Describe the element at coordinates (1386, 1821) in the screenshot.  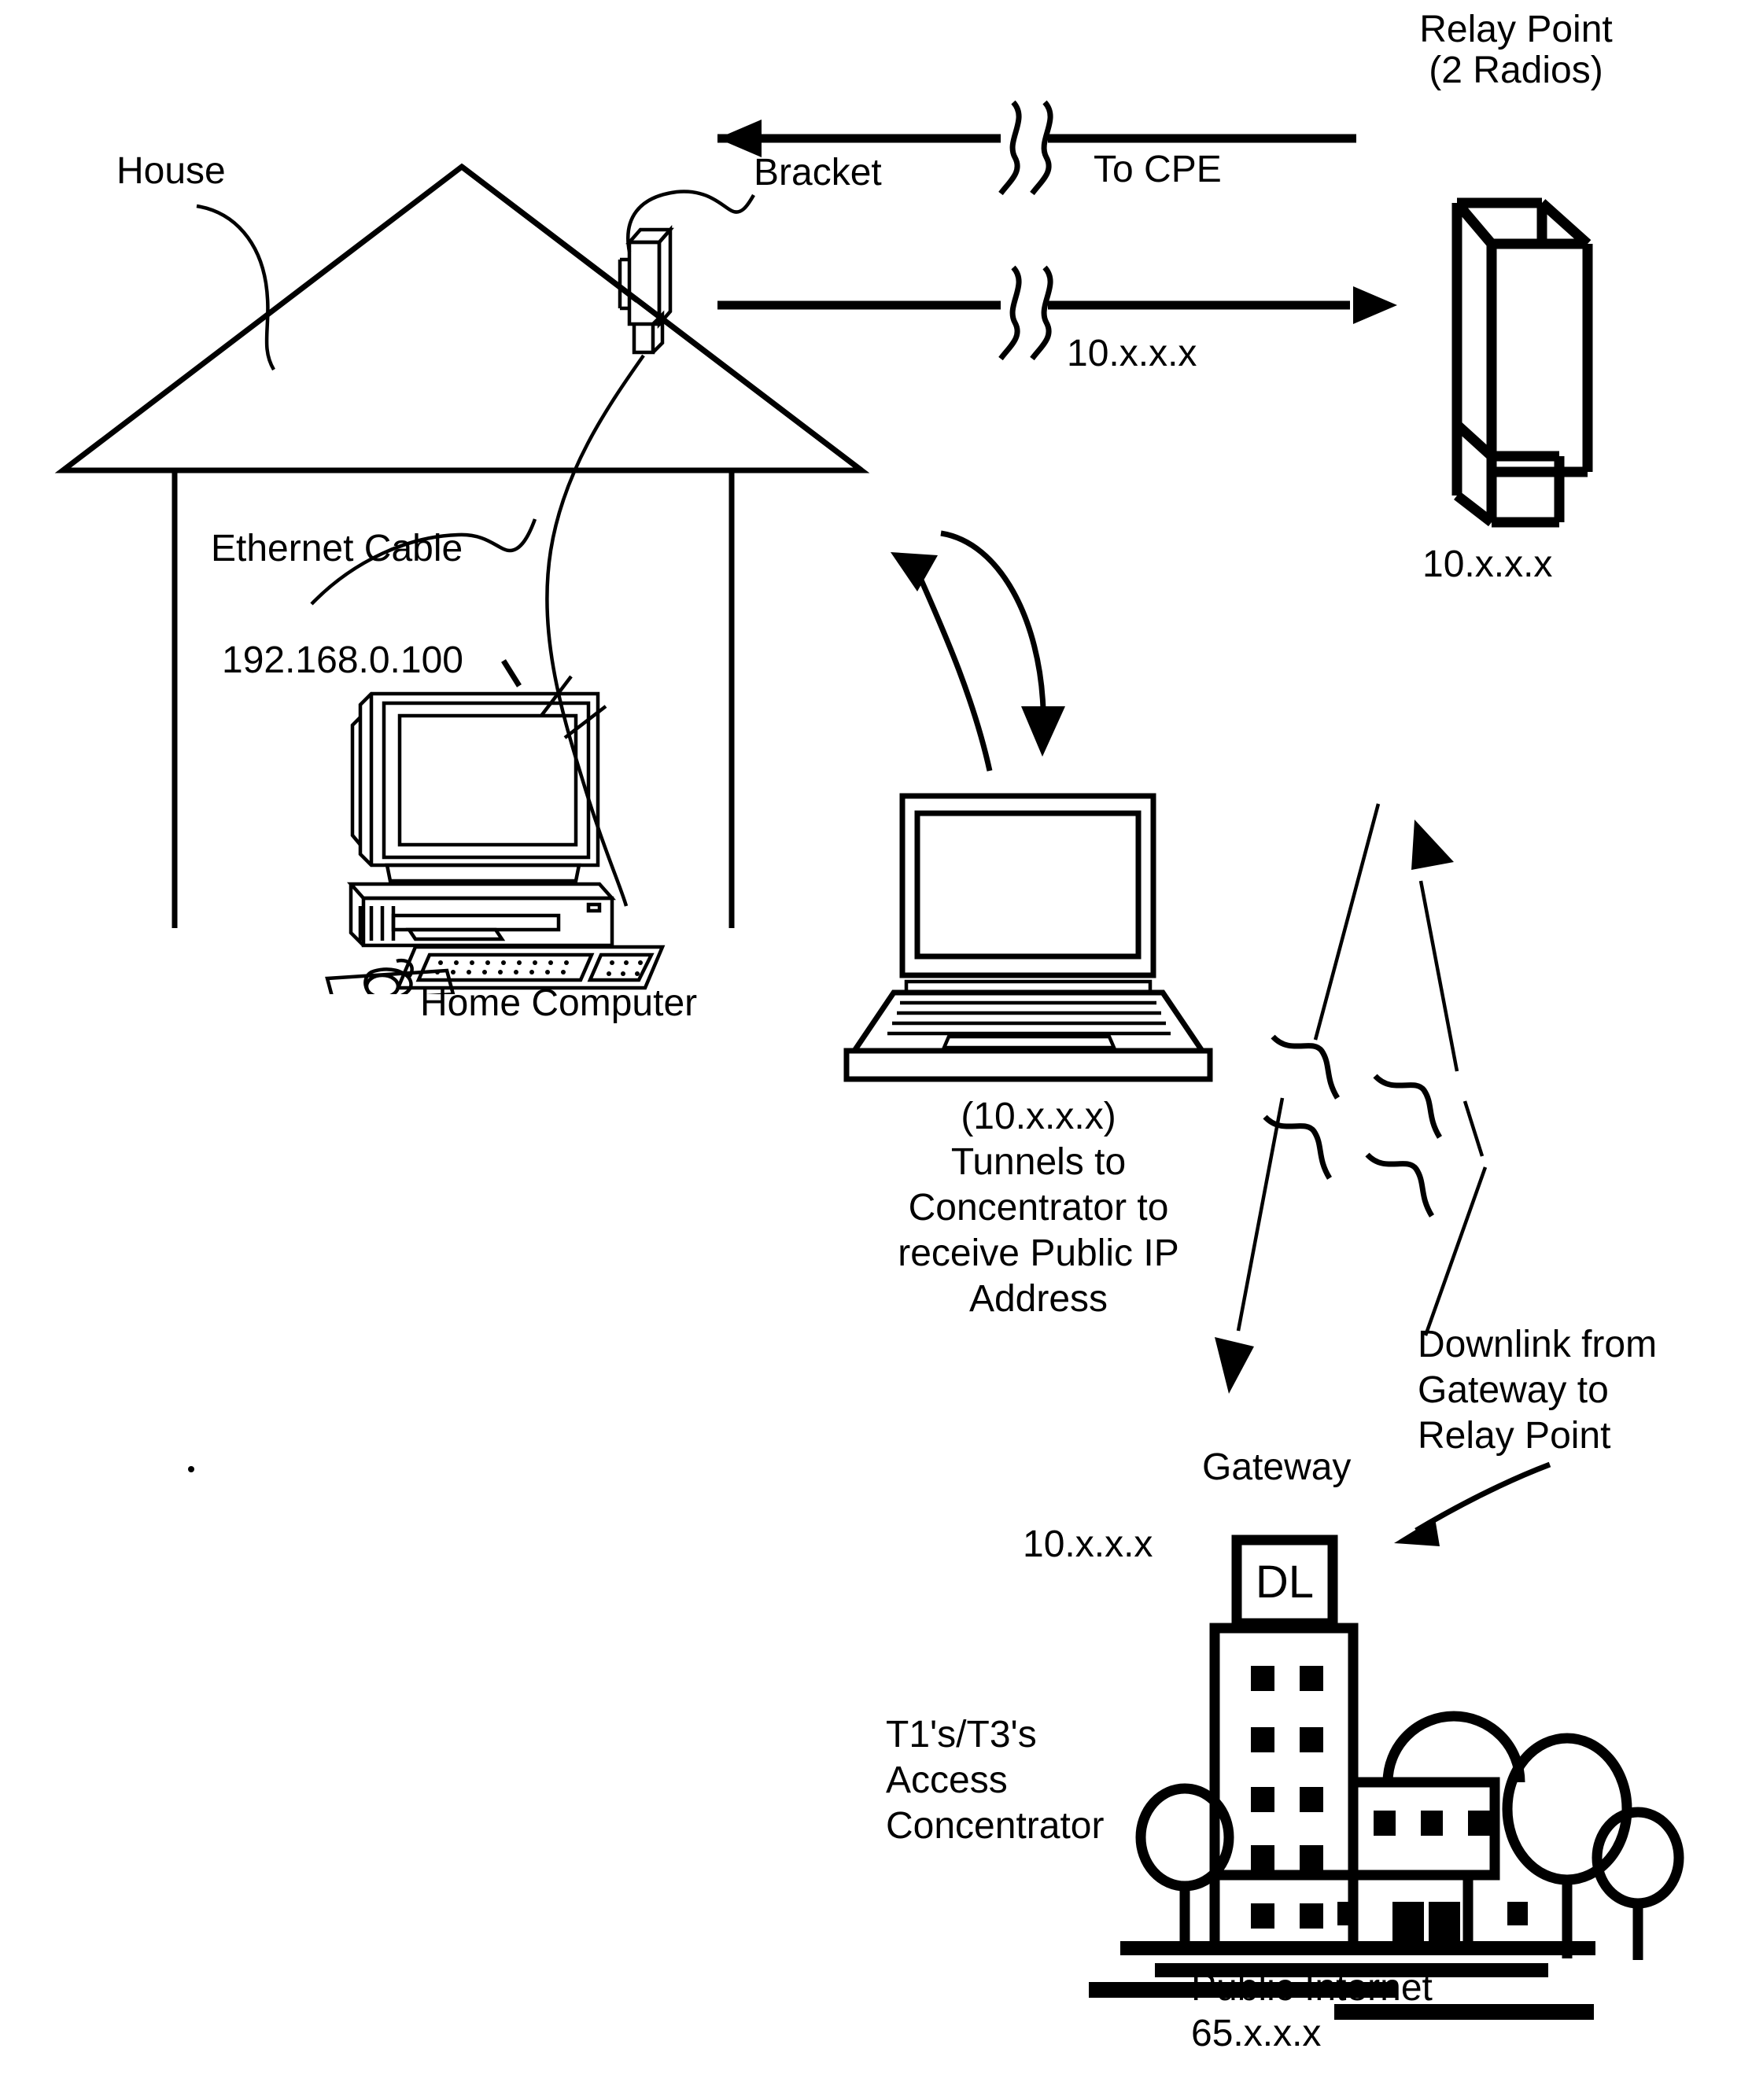
I see `concentrator-building` at that location.